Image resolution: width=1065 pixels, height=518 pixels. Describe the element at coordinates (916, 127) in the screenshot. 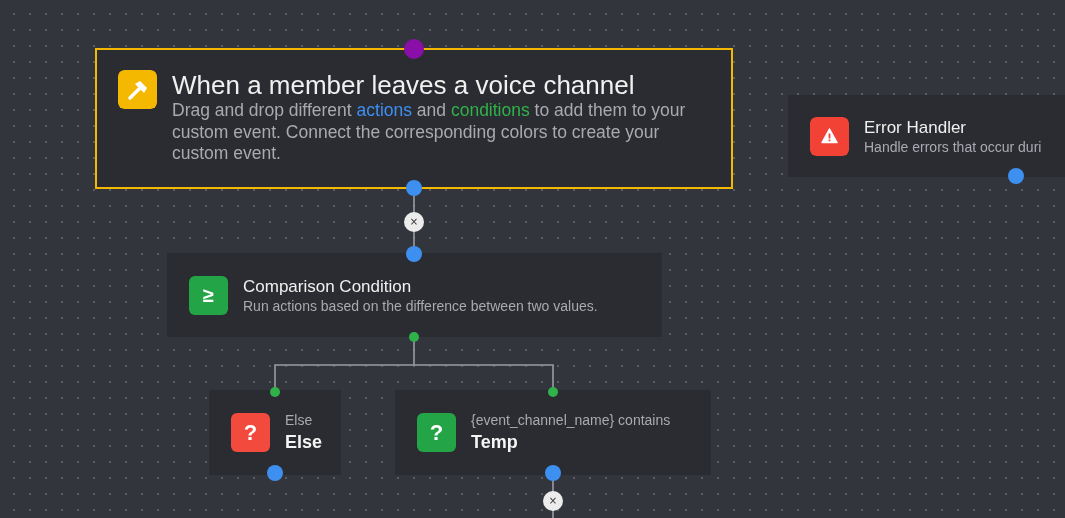

I see `node-title: Error Handler` at that location.